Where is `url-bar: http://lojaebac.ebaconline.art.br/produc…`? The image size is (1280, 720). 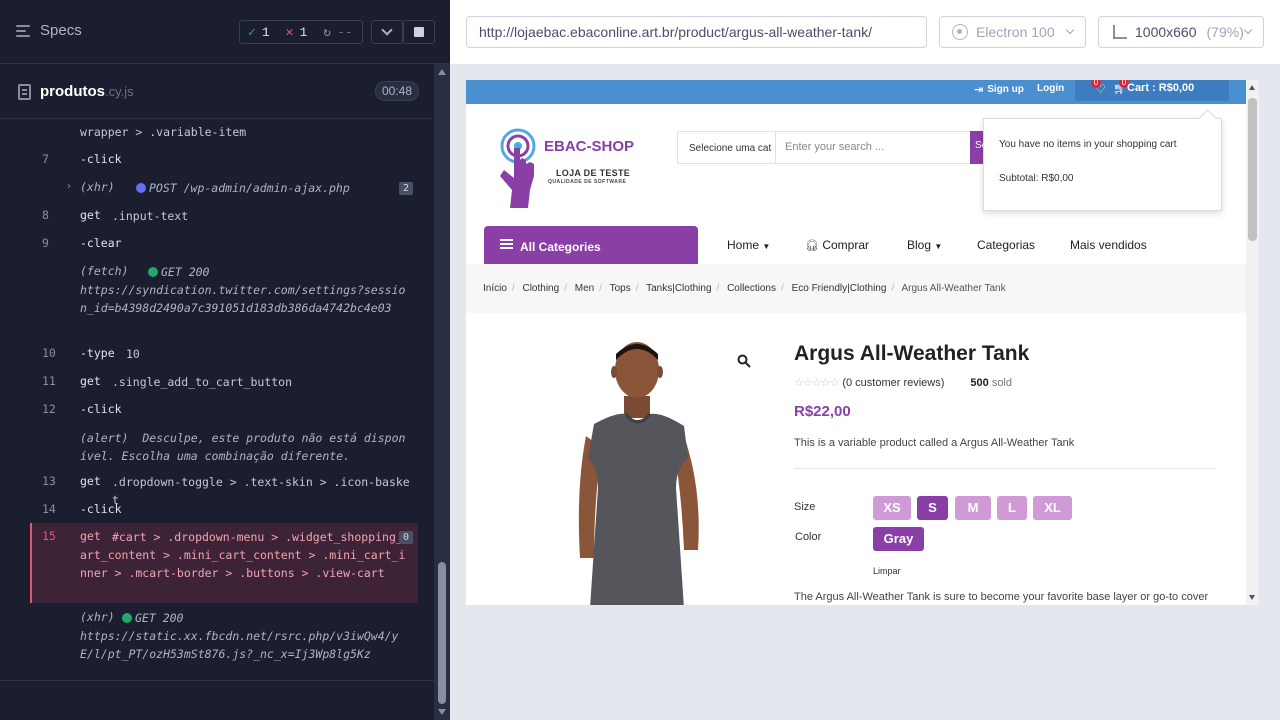 url-bar: http://lojaebac.ebaconline.art.br/produc… is located at coordinates (696, 32).